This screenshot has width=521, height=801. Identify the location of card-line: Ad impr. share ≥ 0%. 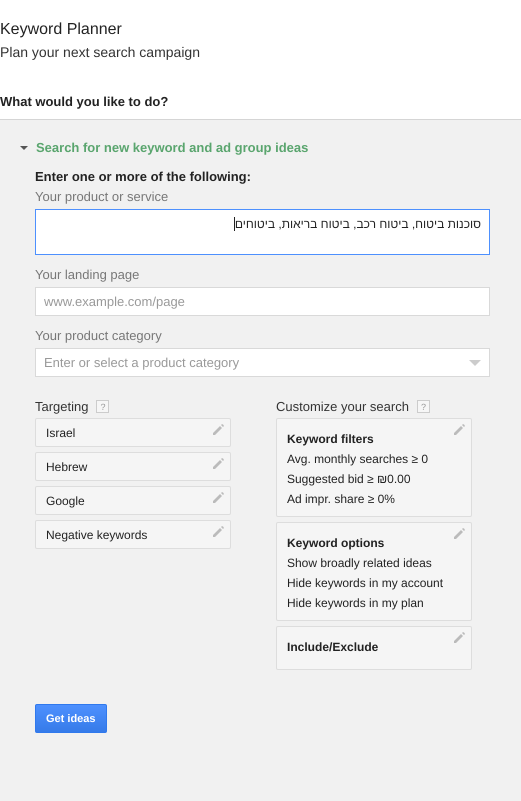
(341, 499).